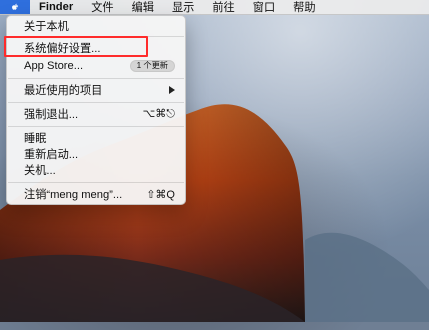  I want to click on menu-bar: Finder 文件 编辑 显示 前往 窗口 帮助, so click(214, 7).